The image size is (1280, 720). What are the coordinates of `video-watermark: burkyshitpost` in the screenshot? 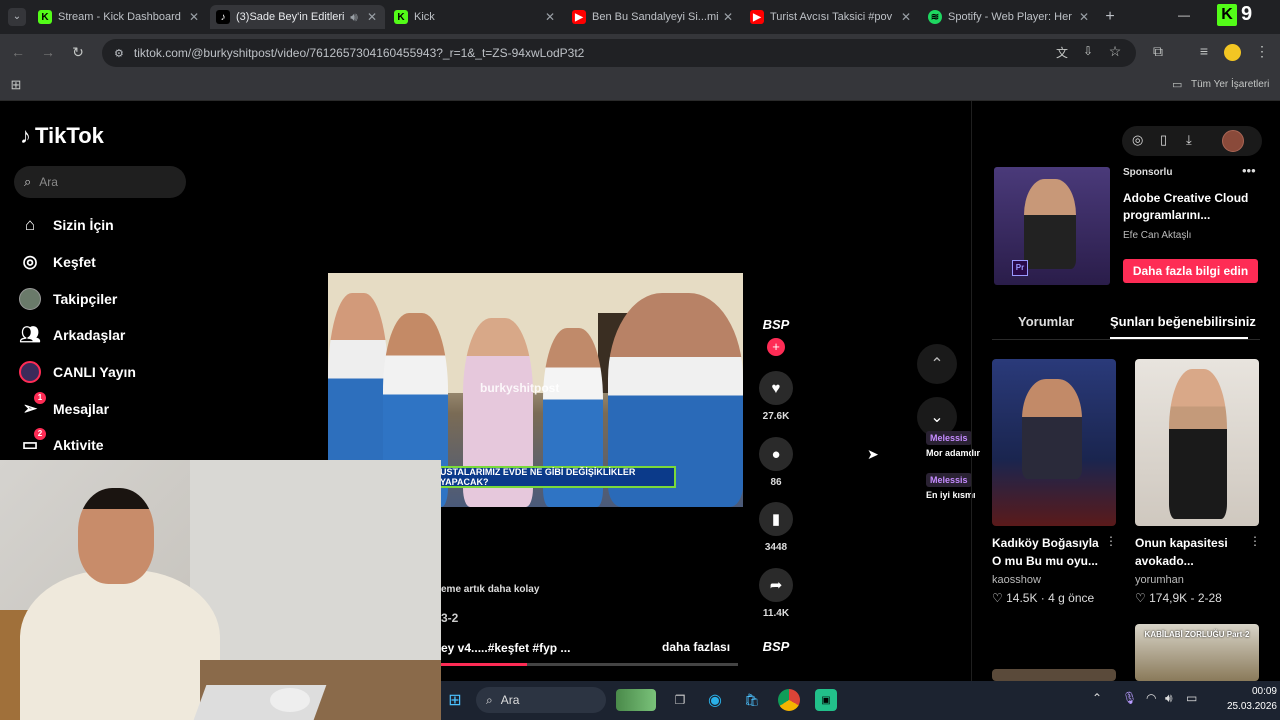 It's located at (520, 388).